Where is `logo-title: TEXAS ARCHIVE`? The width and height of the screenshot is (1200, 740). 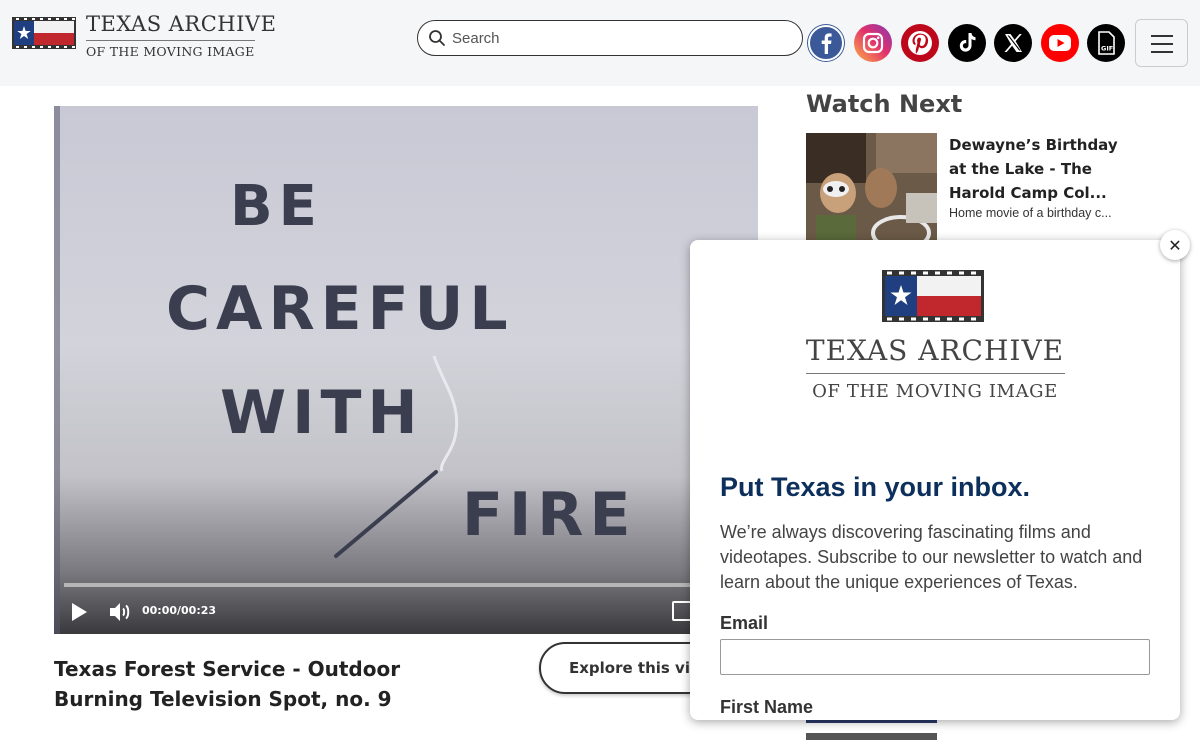 logo-title: TEXAS ARCHIVE is located at coordinates (181, 24).